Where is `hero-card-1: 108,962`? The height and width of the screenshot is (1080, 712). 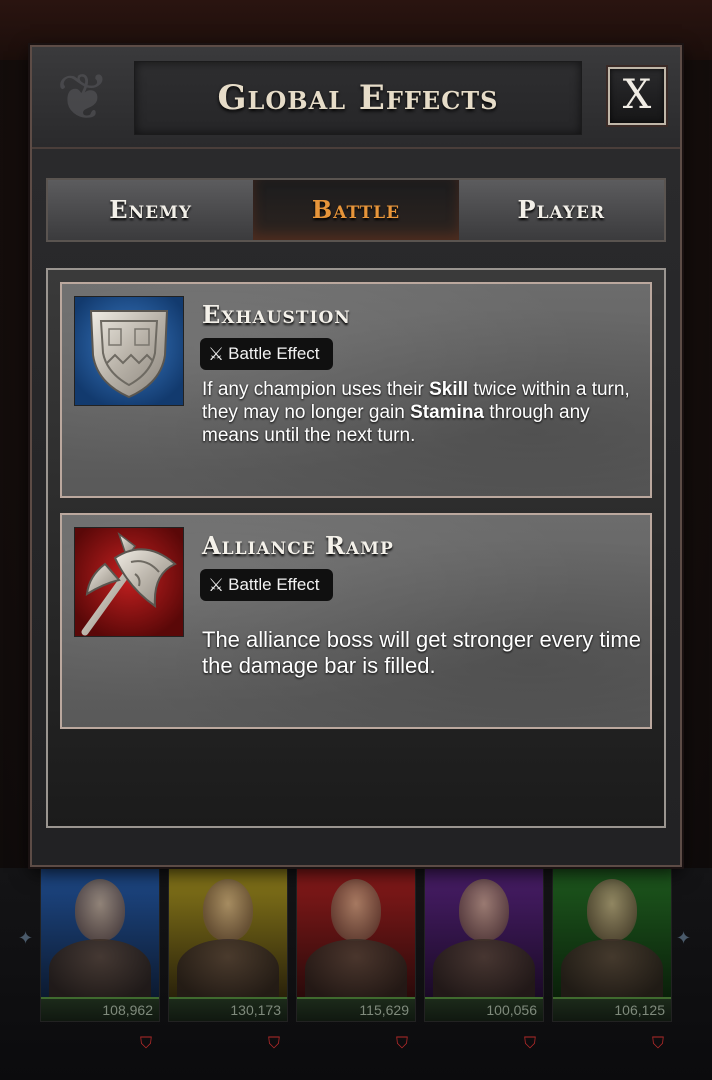
hero-card-1: 108,962 is located at coordinates (100, 945).